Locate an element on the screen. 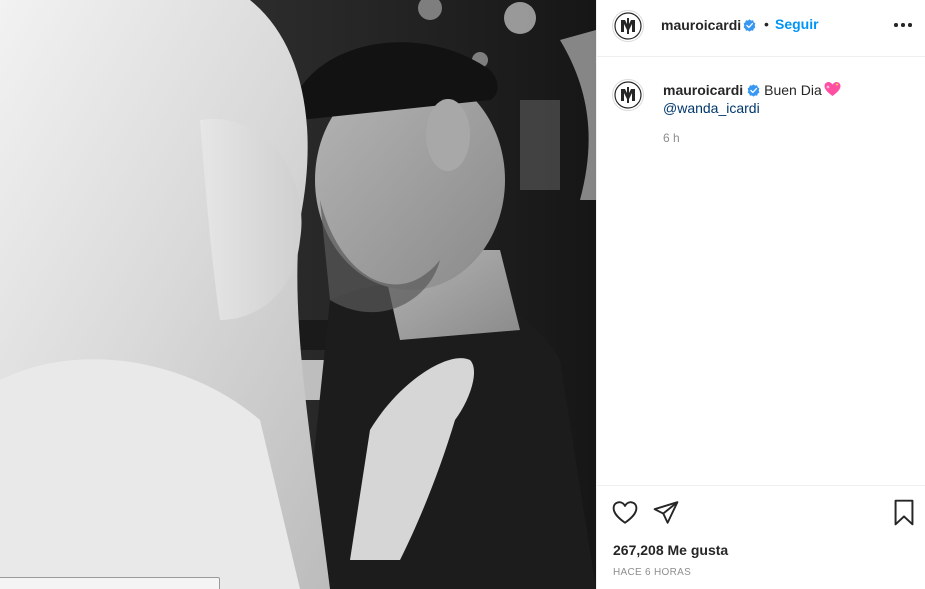 The height and width of the screenshot is (589, 925). caption-text-block: mauroicardi Buen Dia @wanda_icardi is located at coordinates (788, 99).